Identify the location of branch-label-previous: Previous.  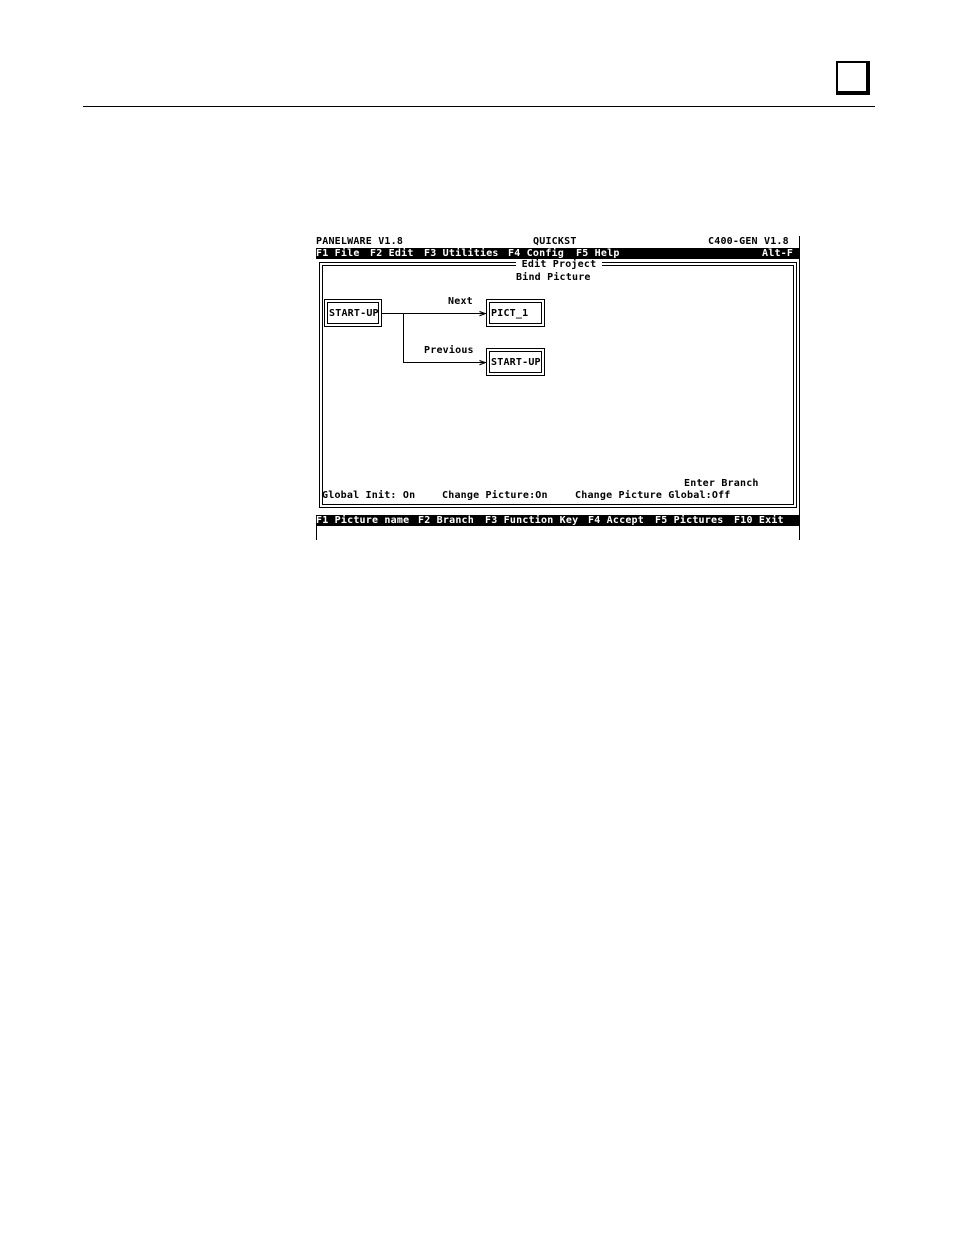
(449, 350).